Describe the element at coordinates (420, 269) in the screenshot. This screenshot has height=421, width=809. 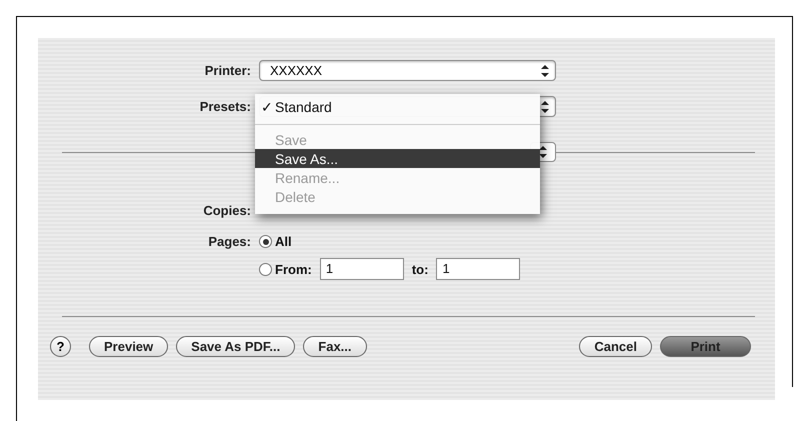
I see `to-label: to:` at that location.